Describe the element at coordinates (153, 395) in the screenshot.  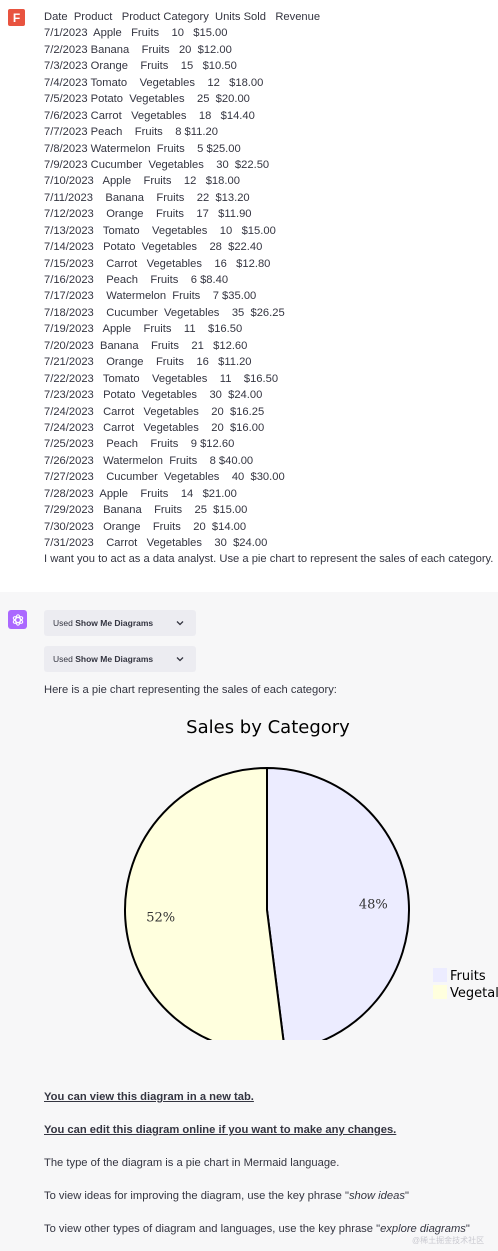
I see `message-line: 7/23/2023 Potato Vegetables 30 $24.00` at that location.